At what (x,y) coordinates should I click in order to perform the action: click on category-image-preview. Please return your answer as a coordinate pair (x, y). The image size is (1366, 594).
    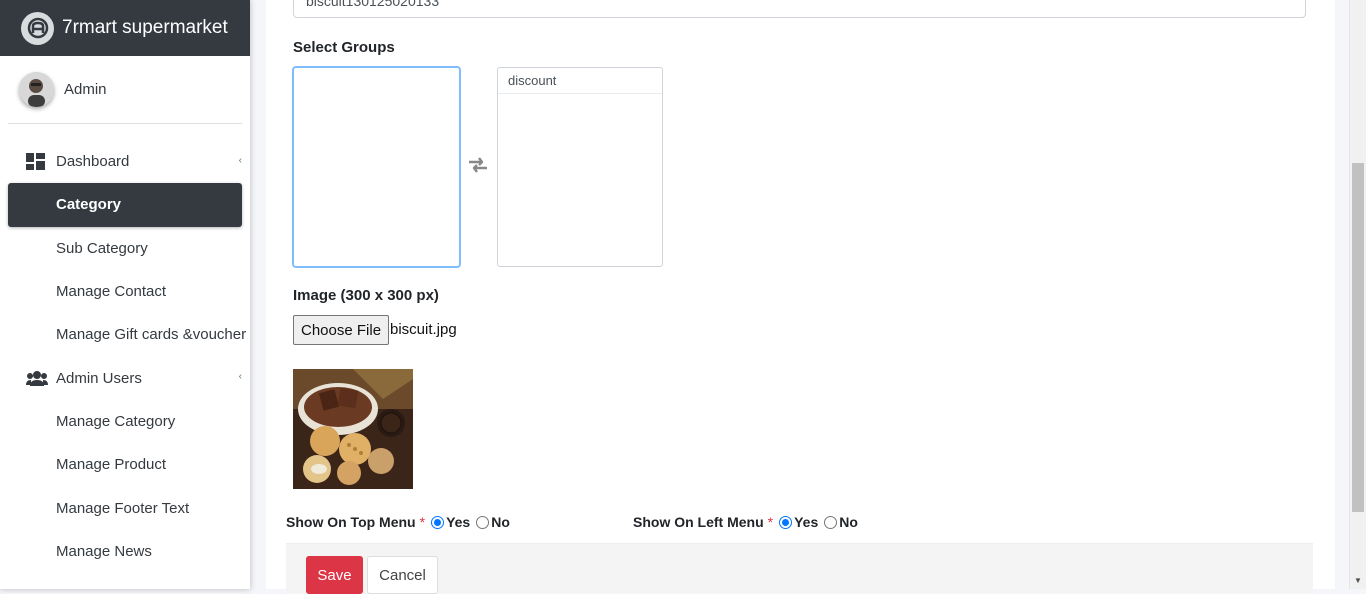
    Looking at the image, I should click on (353, 429).